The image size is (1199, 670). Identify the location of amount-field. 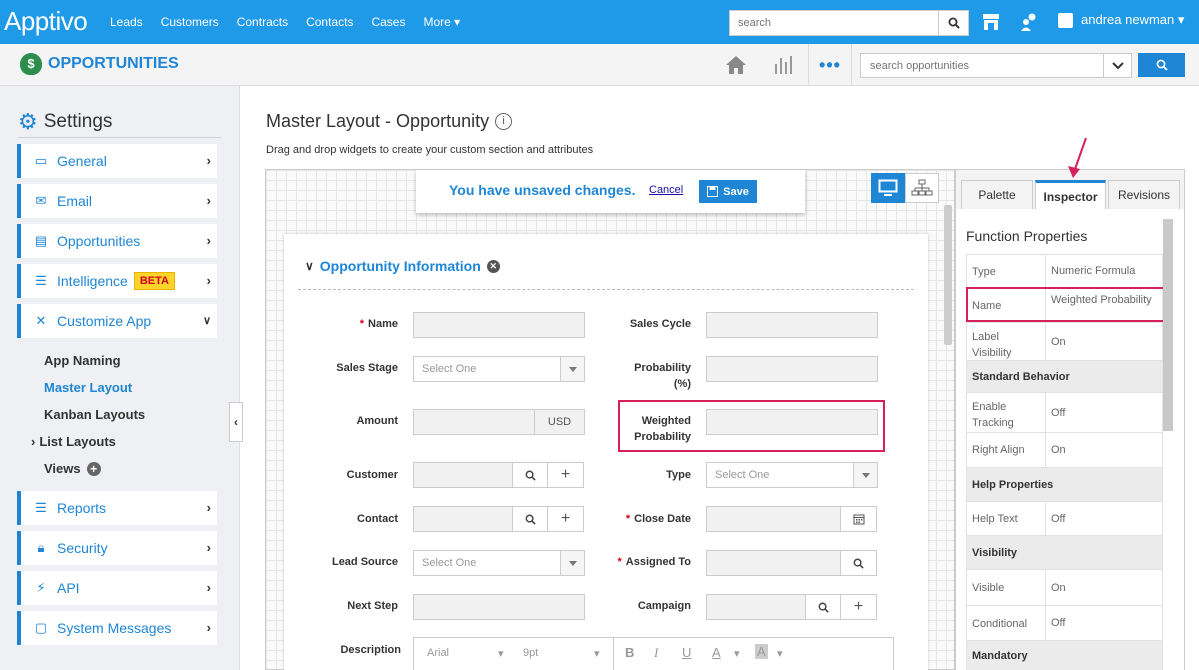
(474, 422).